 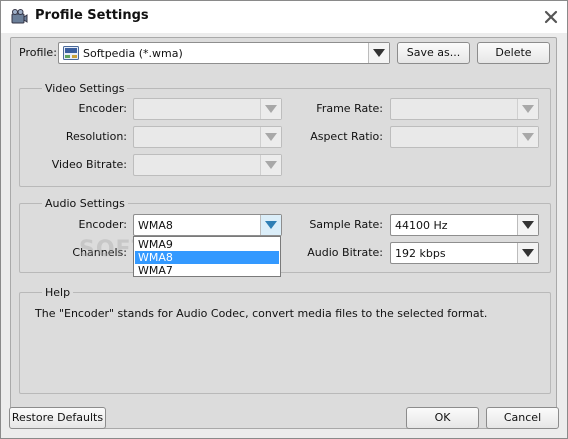 I want to click on sample-rate-select: 44100 Hz, so click(x=464, y=225).